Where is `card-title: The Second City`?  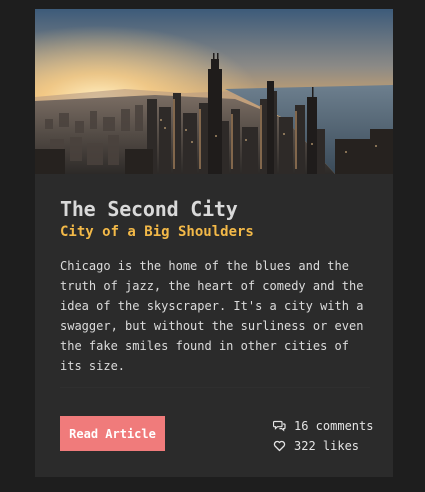 card-title: The Second City is located at coordinates (149, 209).